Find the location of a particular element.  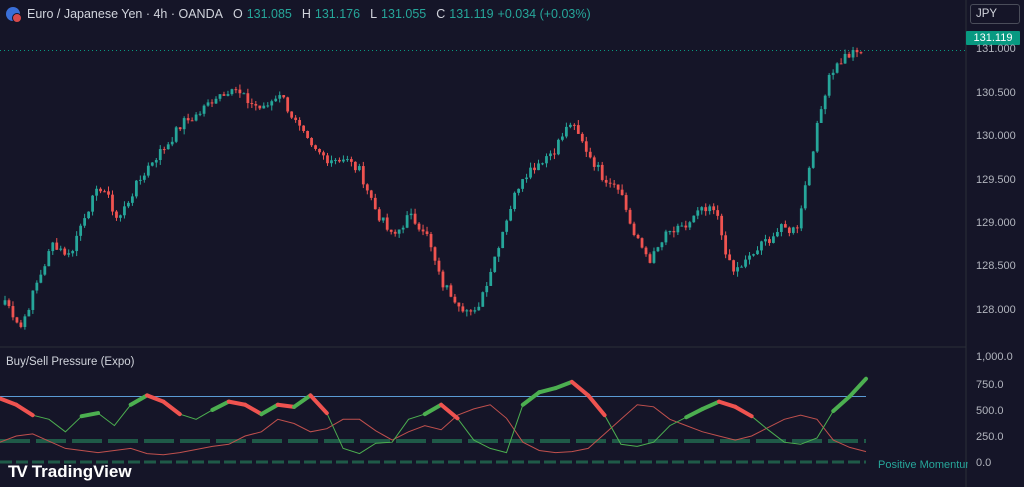

indicator-tick: 500.0 is located at coordinates (990, 411).